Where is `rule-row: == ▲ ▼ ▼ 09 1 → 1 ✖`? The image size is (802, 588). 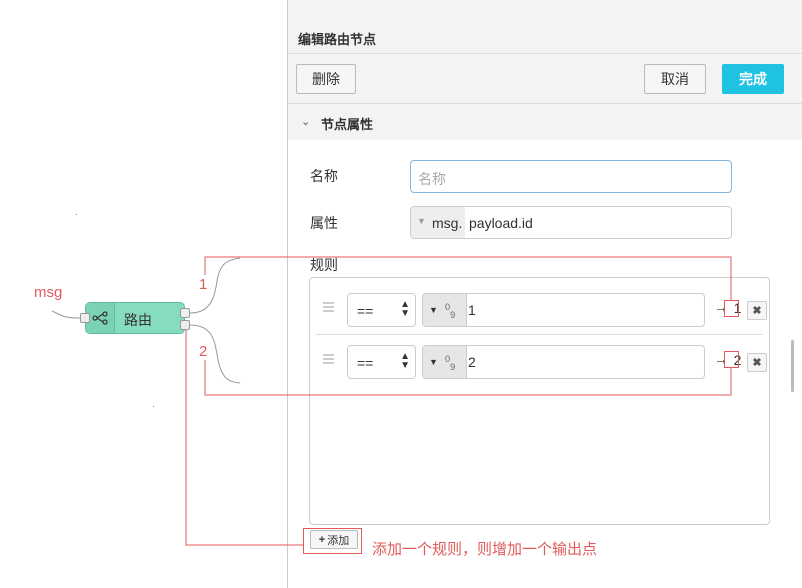
rule-row: == ▲ ▼ ▼ 09 1 → 1 ✖ is located at coordinates (540, 309).